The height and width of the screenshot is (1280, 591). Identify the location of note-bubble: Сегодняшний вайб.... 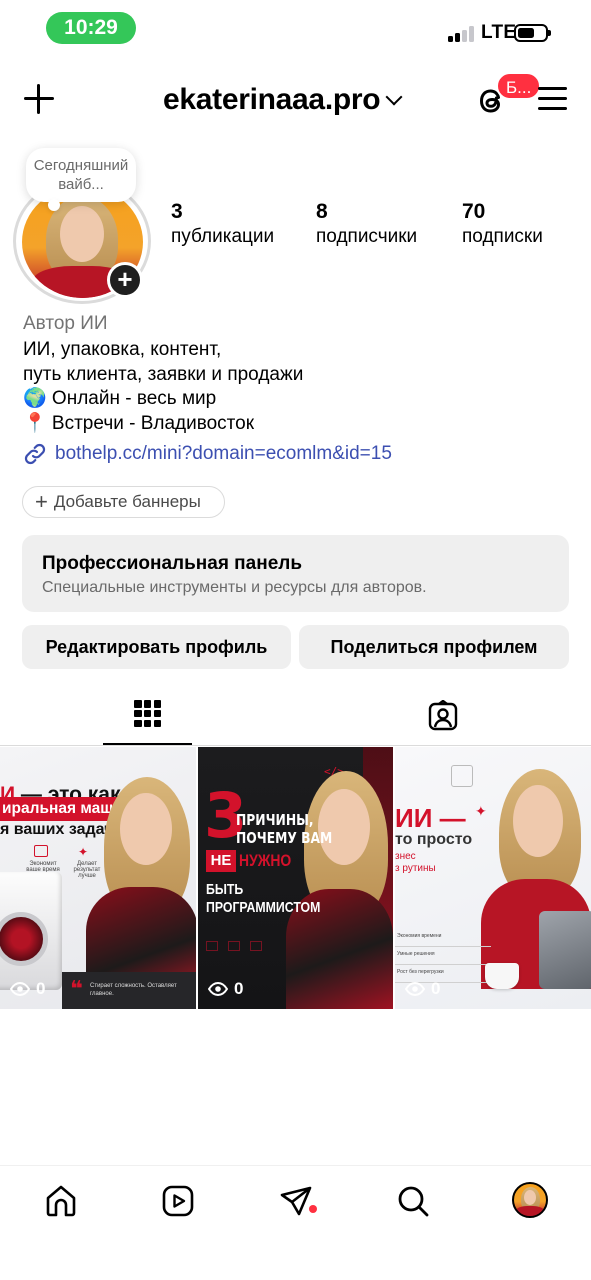
(81, 179).